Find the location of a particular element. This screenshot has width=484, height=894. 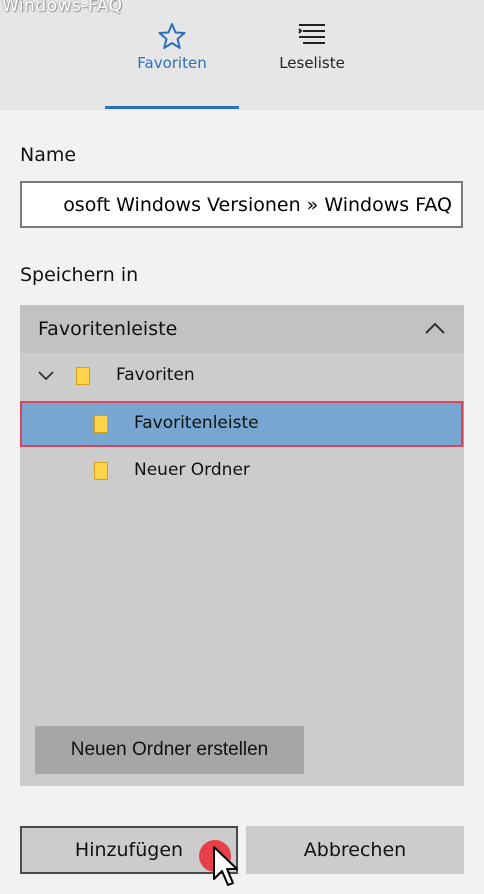

chevron-down-icon is located at coordinates (46, 376).